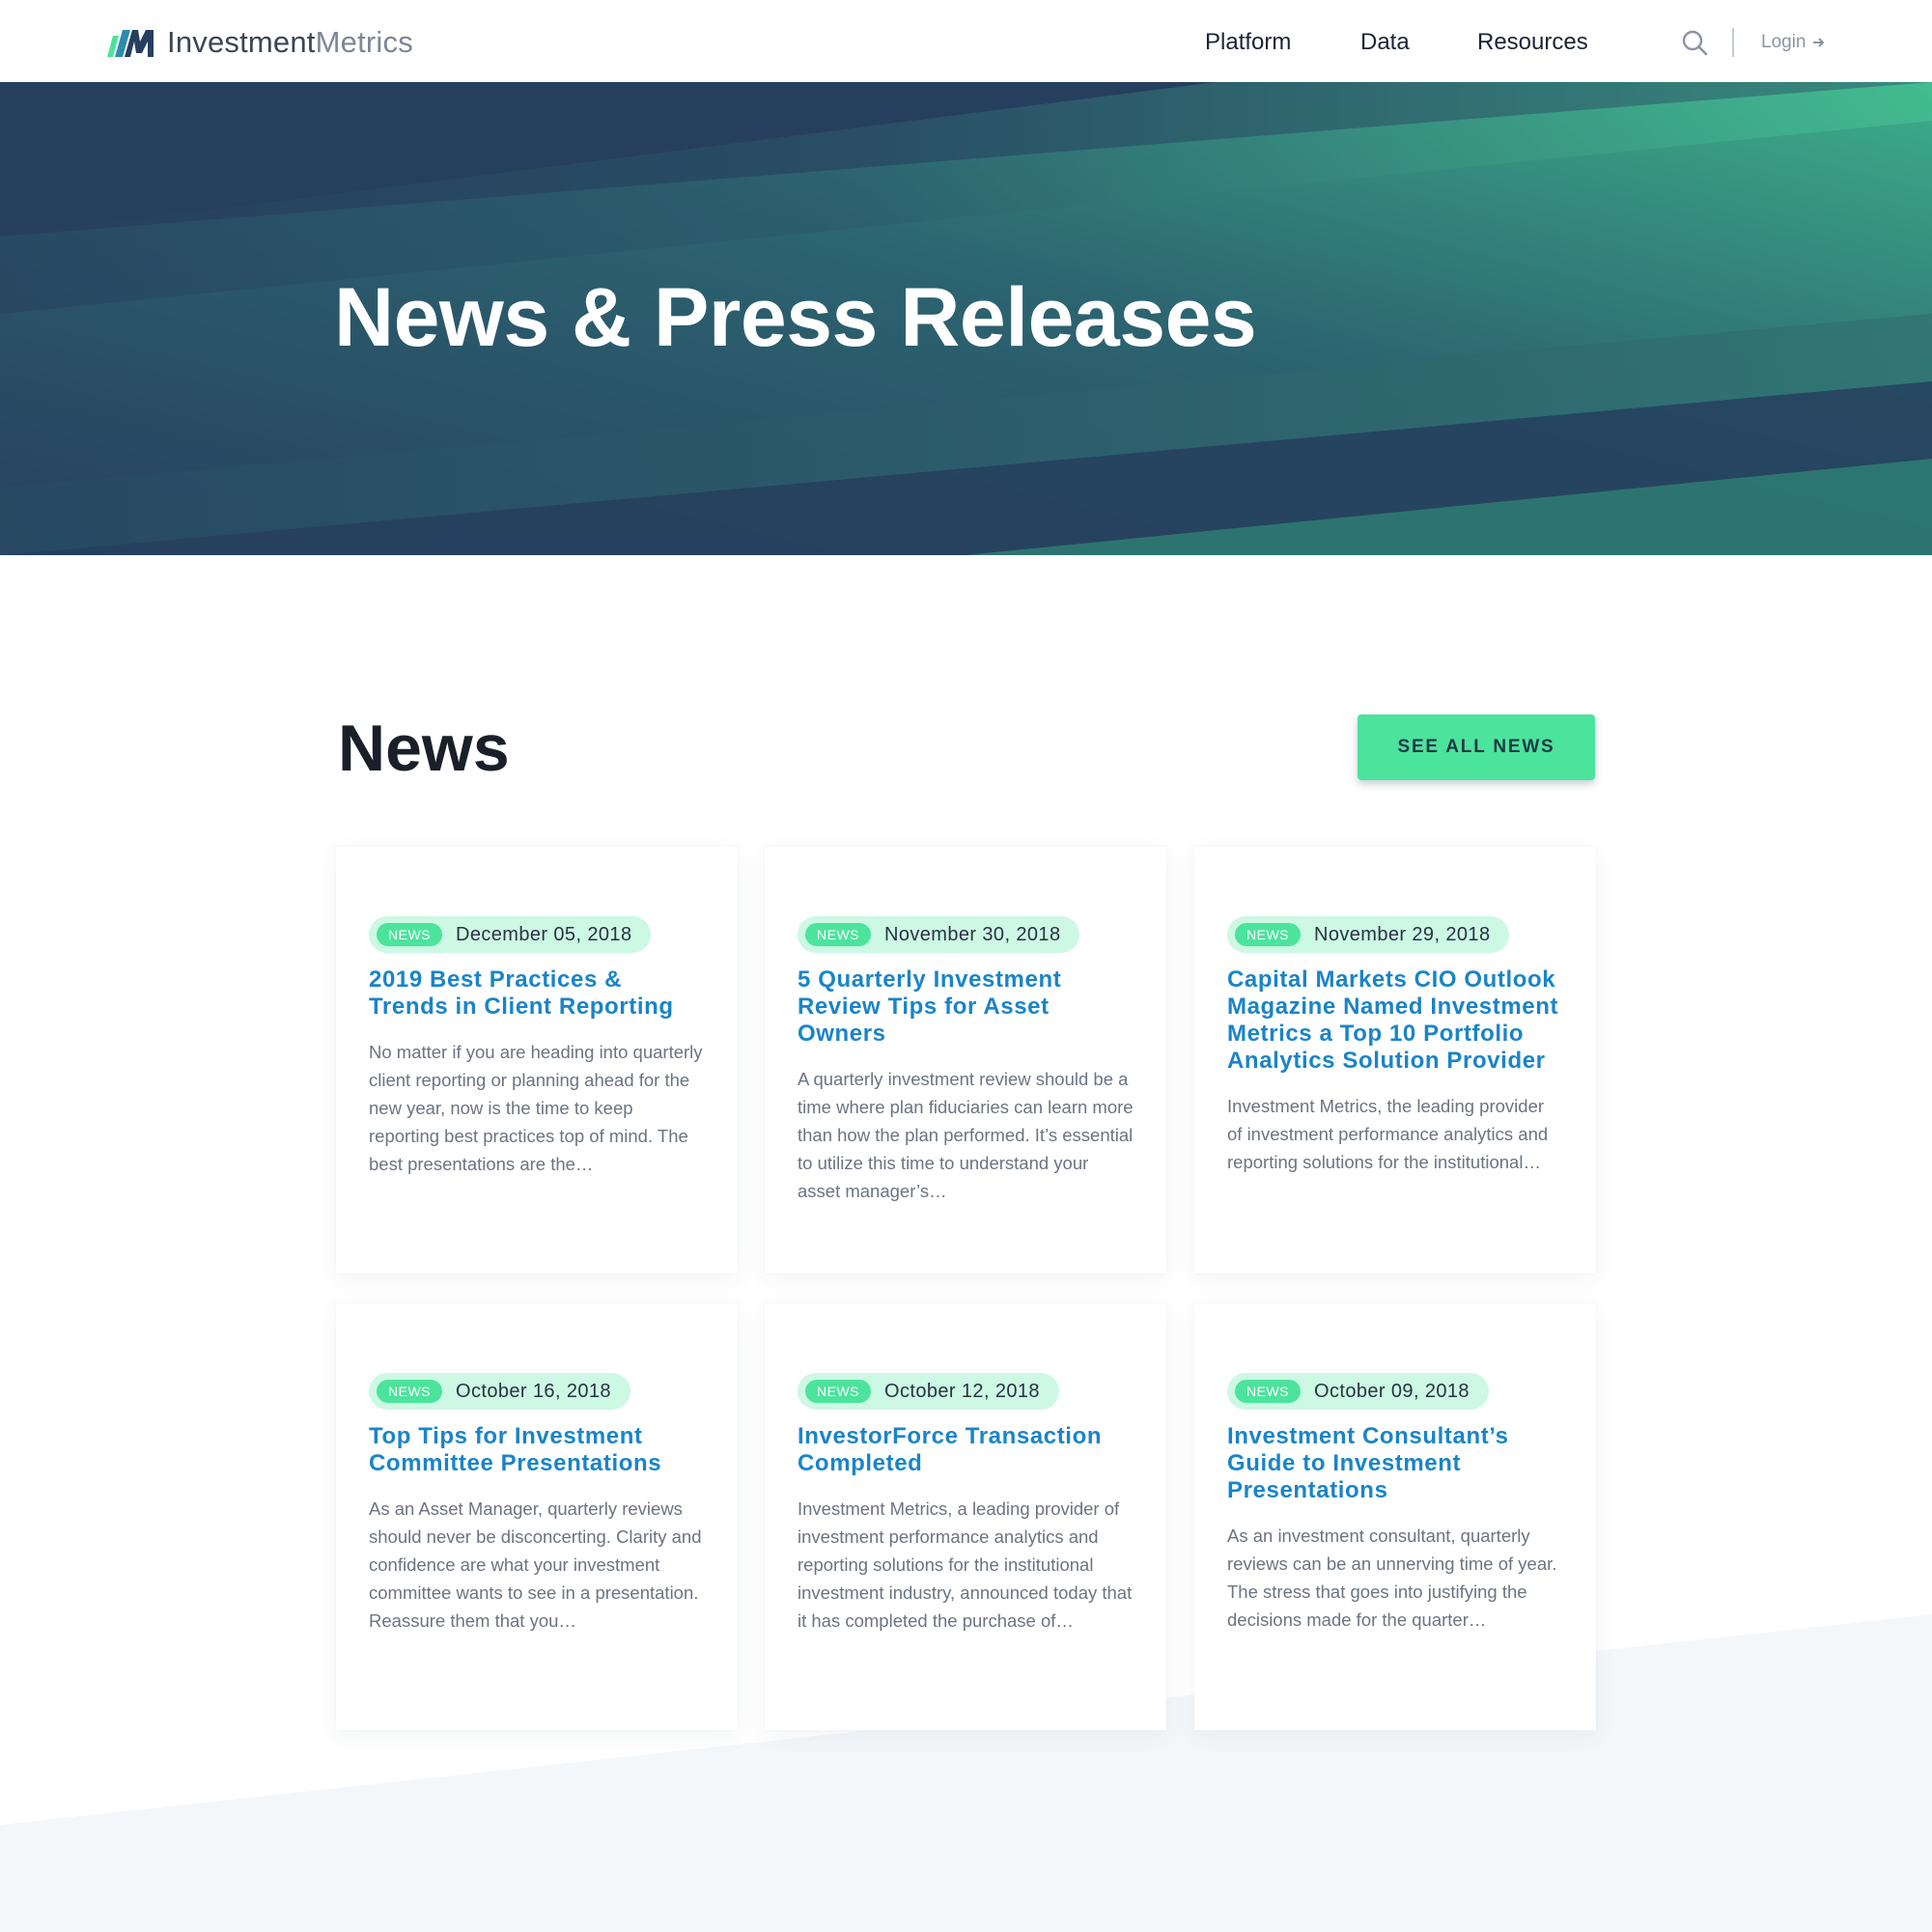 The height and width of the screenshot is (1932, 1932). Describe the element at coordinates (1403, 934) in the screenshot. I see `card-date: November 29, 2018` at that location.